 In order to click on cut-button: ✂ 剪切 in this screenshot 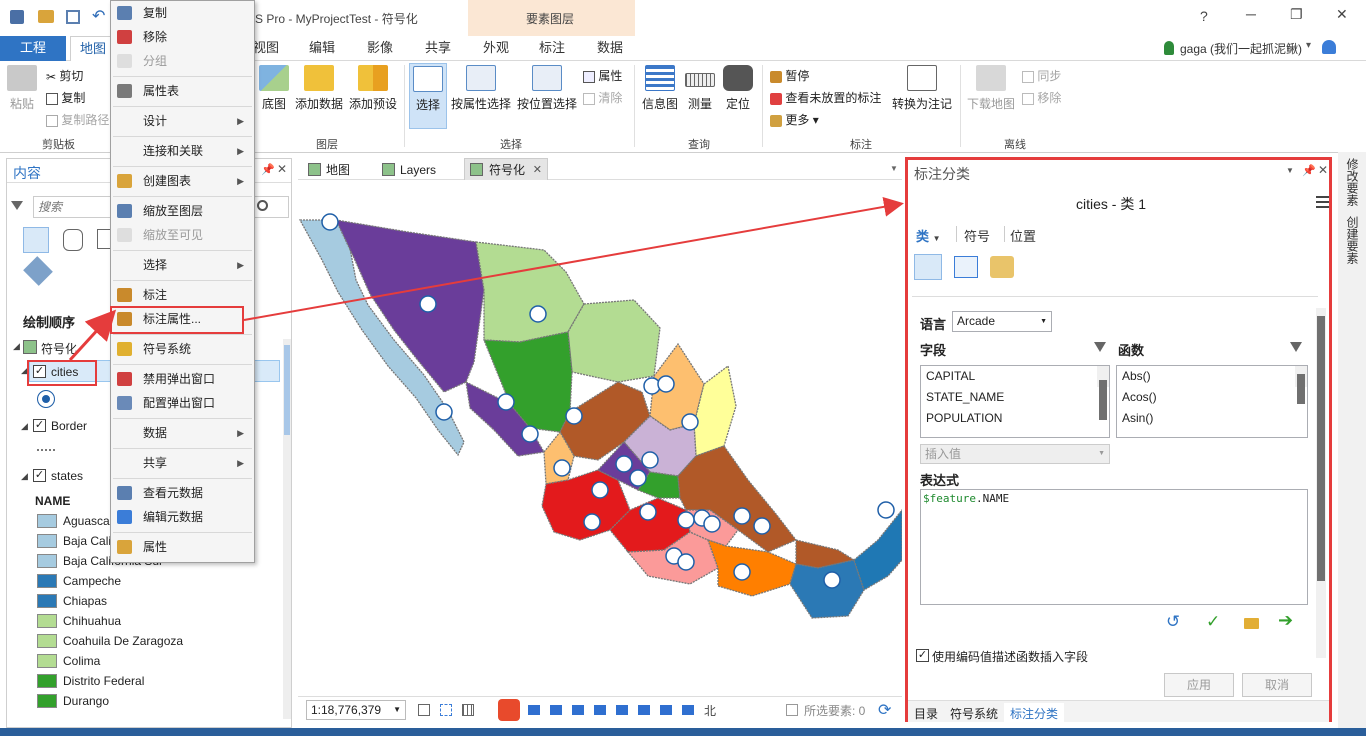, I will do `click(64, 75)`.